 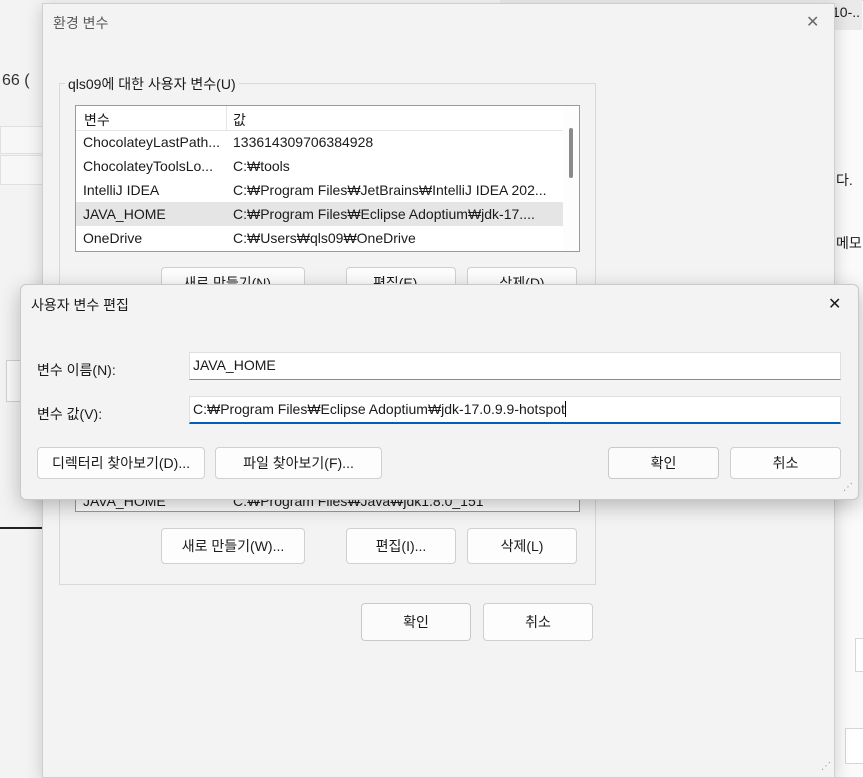 I want to click on delete-system-variable-button: 삭제(L), so click(x=522, y=546).